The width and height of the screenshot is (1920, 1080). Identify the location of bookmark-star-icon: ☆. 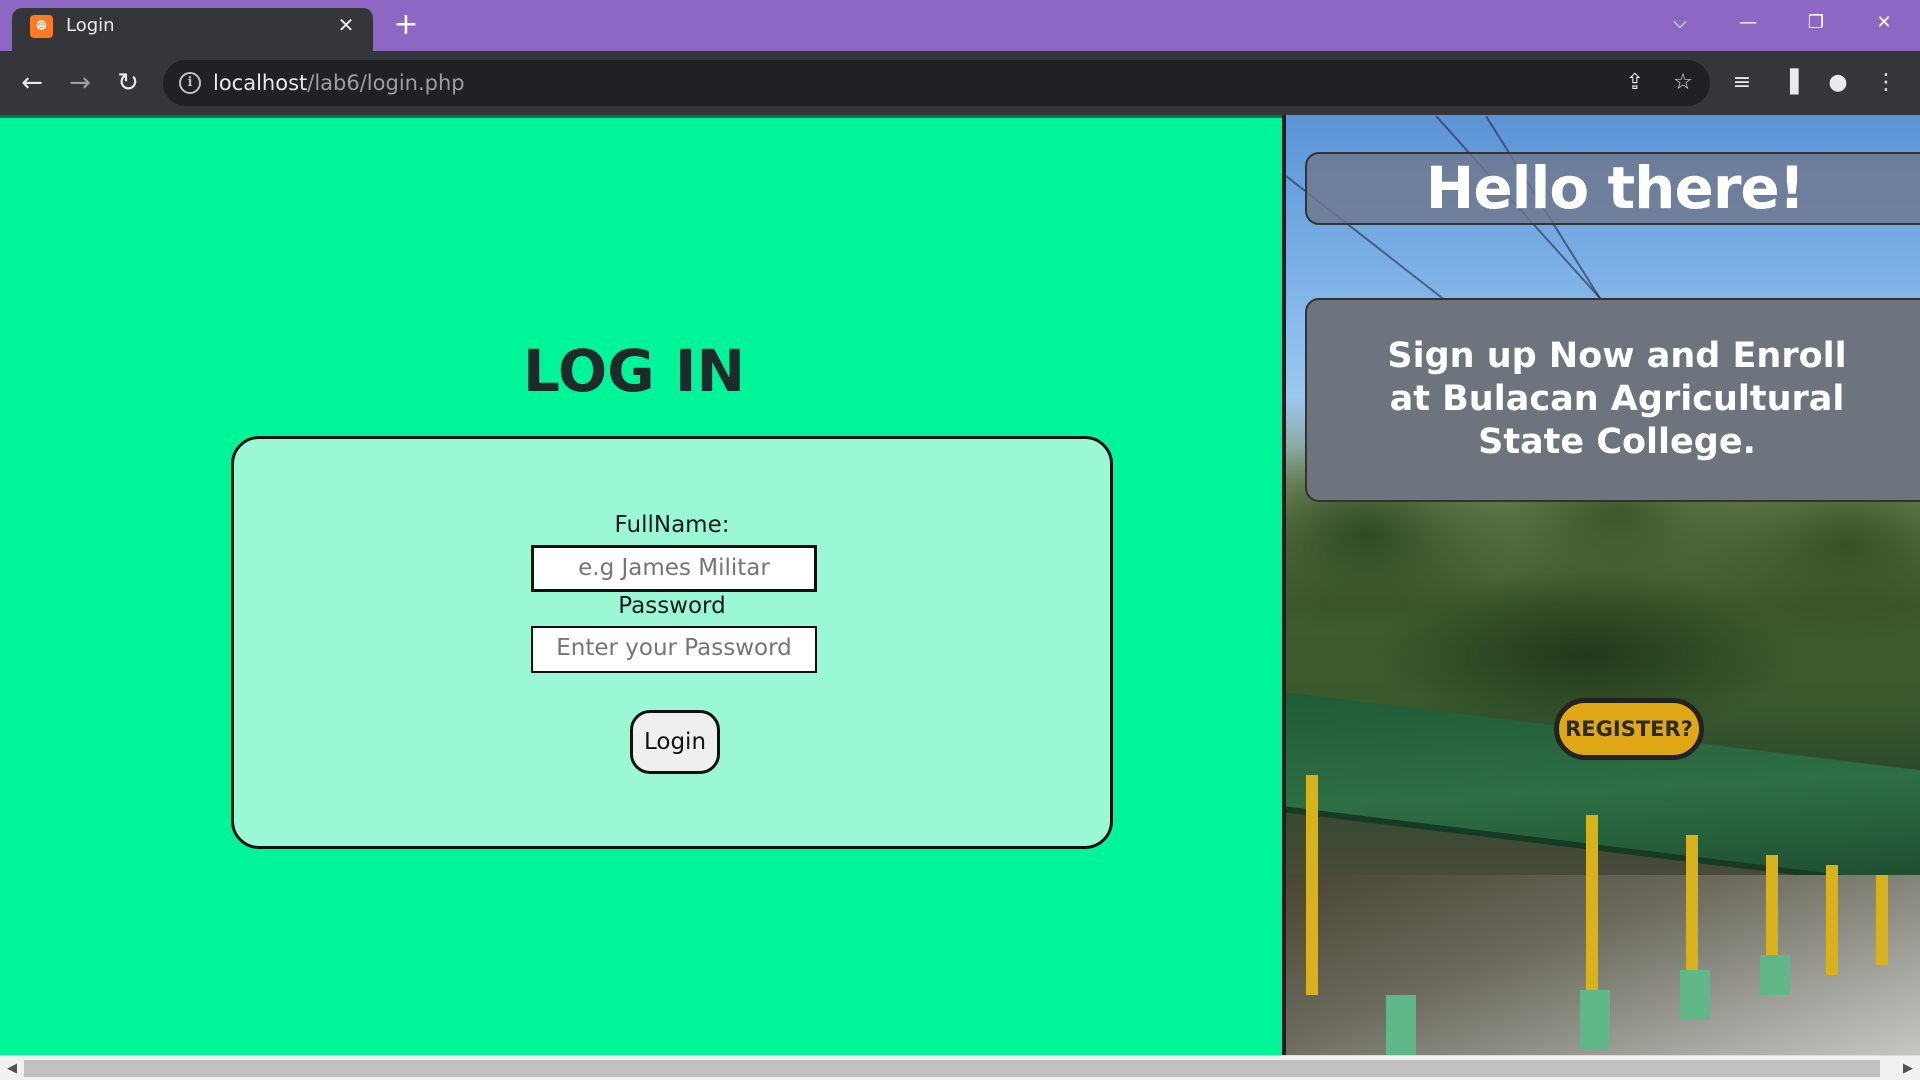
(1683, 83).